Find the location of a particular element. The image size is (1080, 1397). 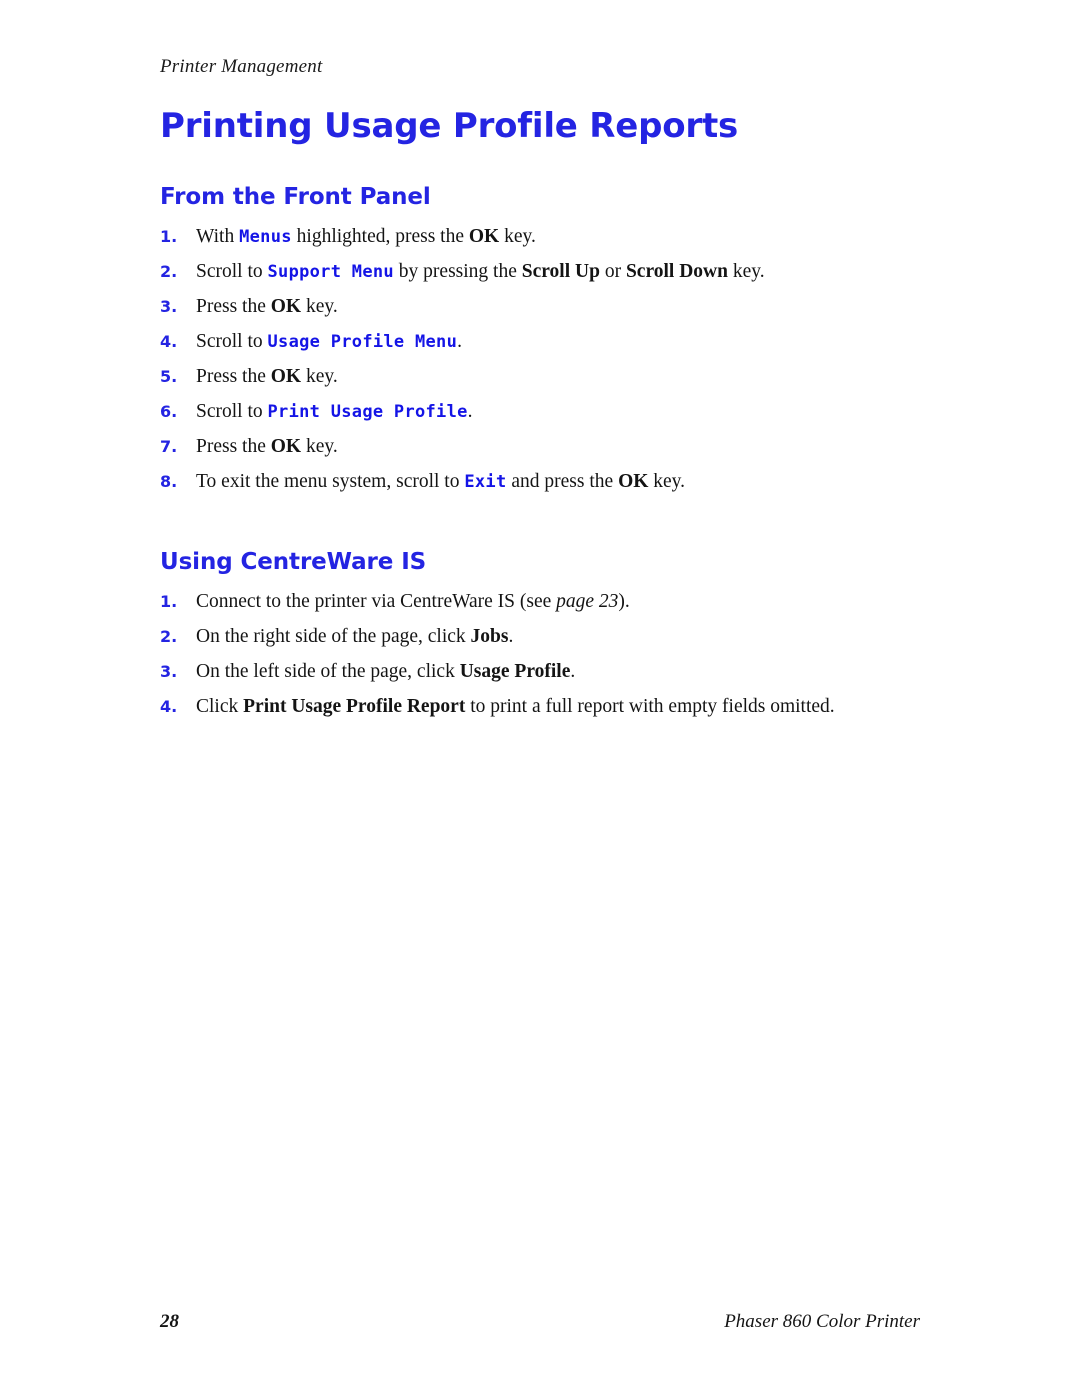

step-number: 8. is located at coordinates (169, 481).